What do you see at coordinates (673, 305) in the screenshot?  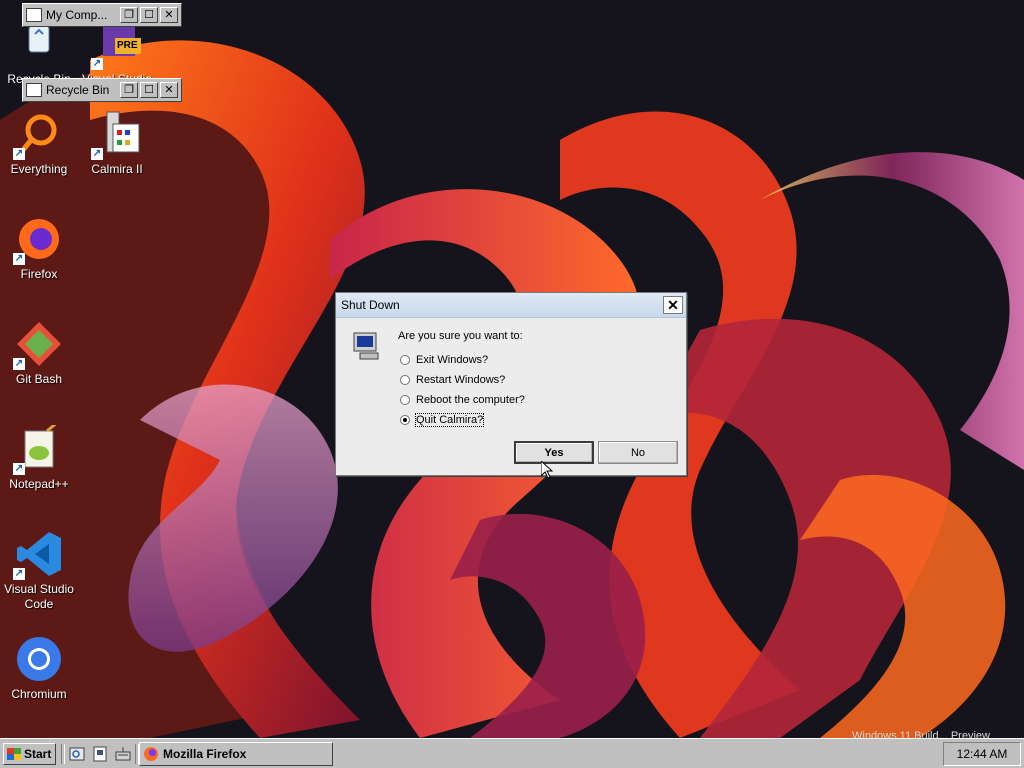 I see `dialog-close-button: ✕` at bounding box center [673, 305].